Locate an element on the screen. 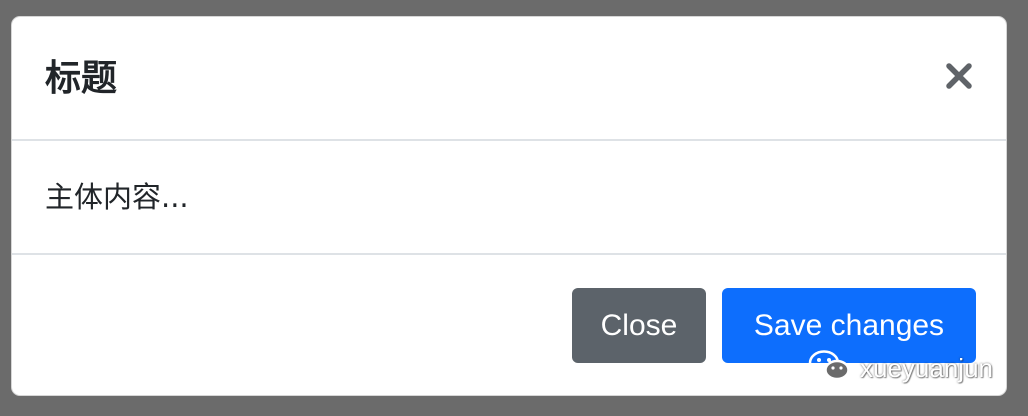  wechat-icon is located at coordinates (830, 368).